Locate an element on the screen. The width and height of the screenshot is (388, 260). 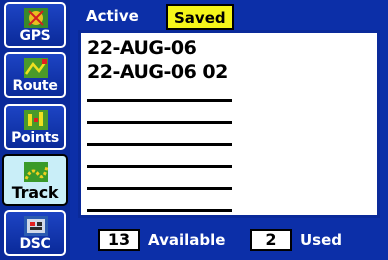
sidebar-item-track: Track is located at coordinates (35, 180).